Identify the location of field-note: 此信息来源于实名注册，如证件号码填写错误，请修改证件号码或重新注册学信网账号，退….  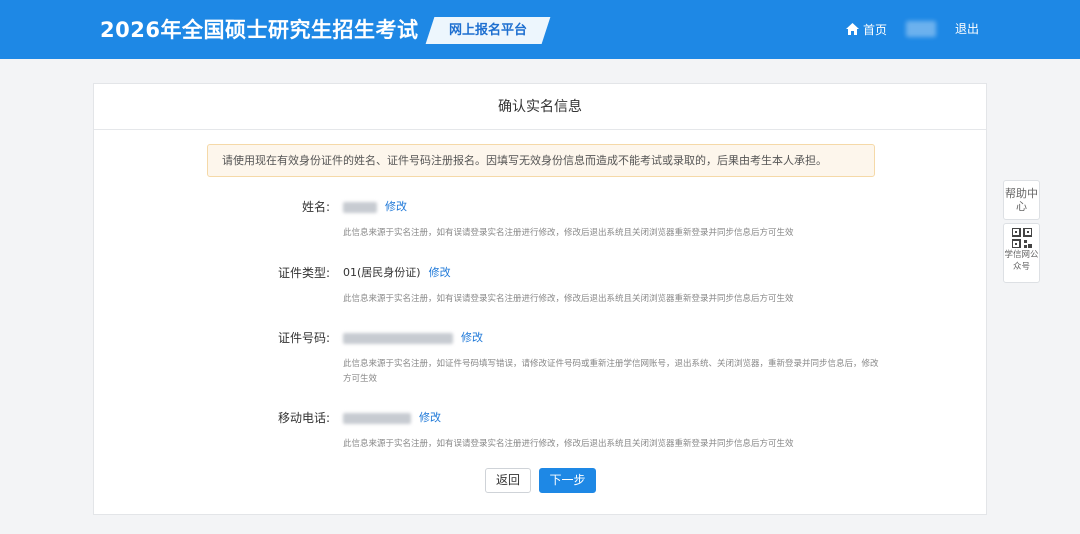
(611, 371).